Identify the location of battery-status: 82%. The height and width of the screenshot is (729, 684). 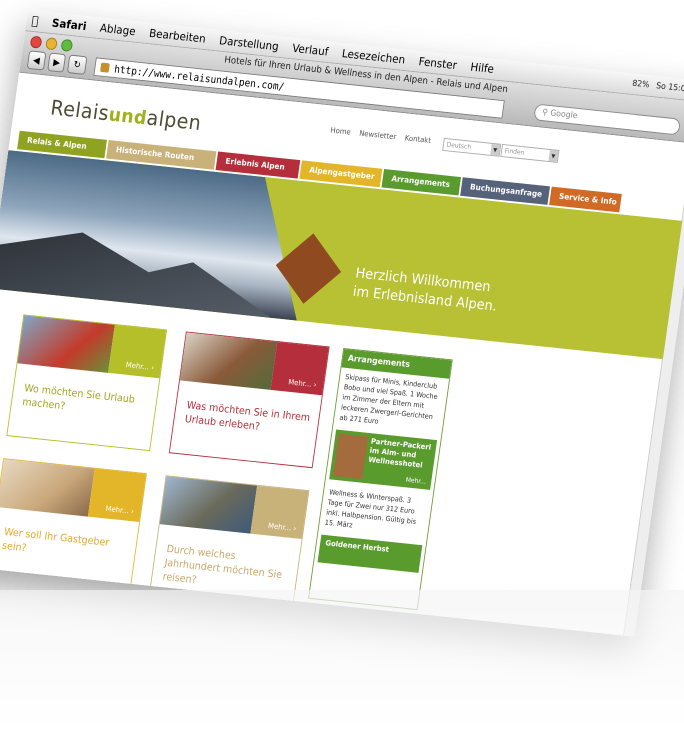
(641, 84).